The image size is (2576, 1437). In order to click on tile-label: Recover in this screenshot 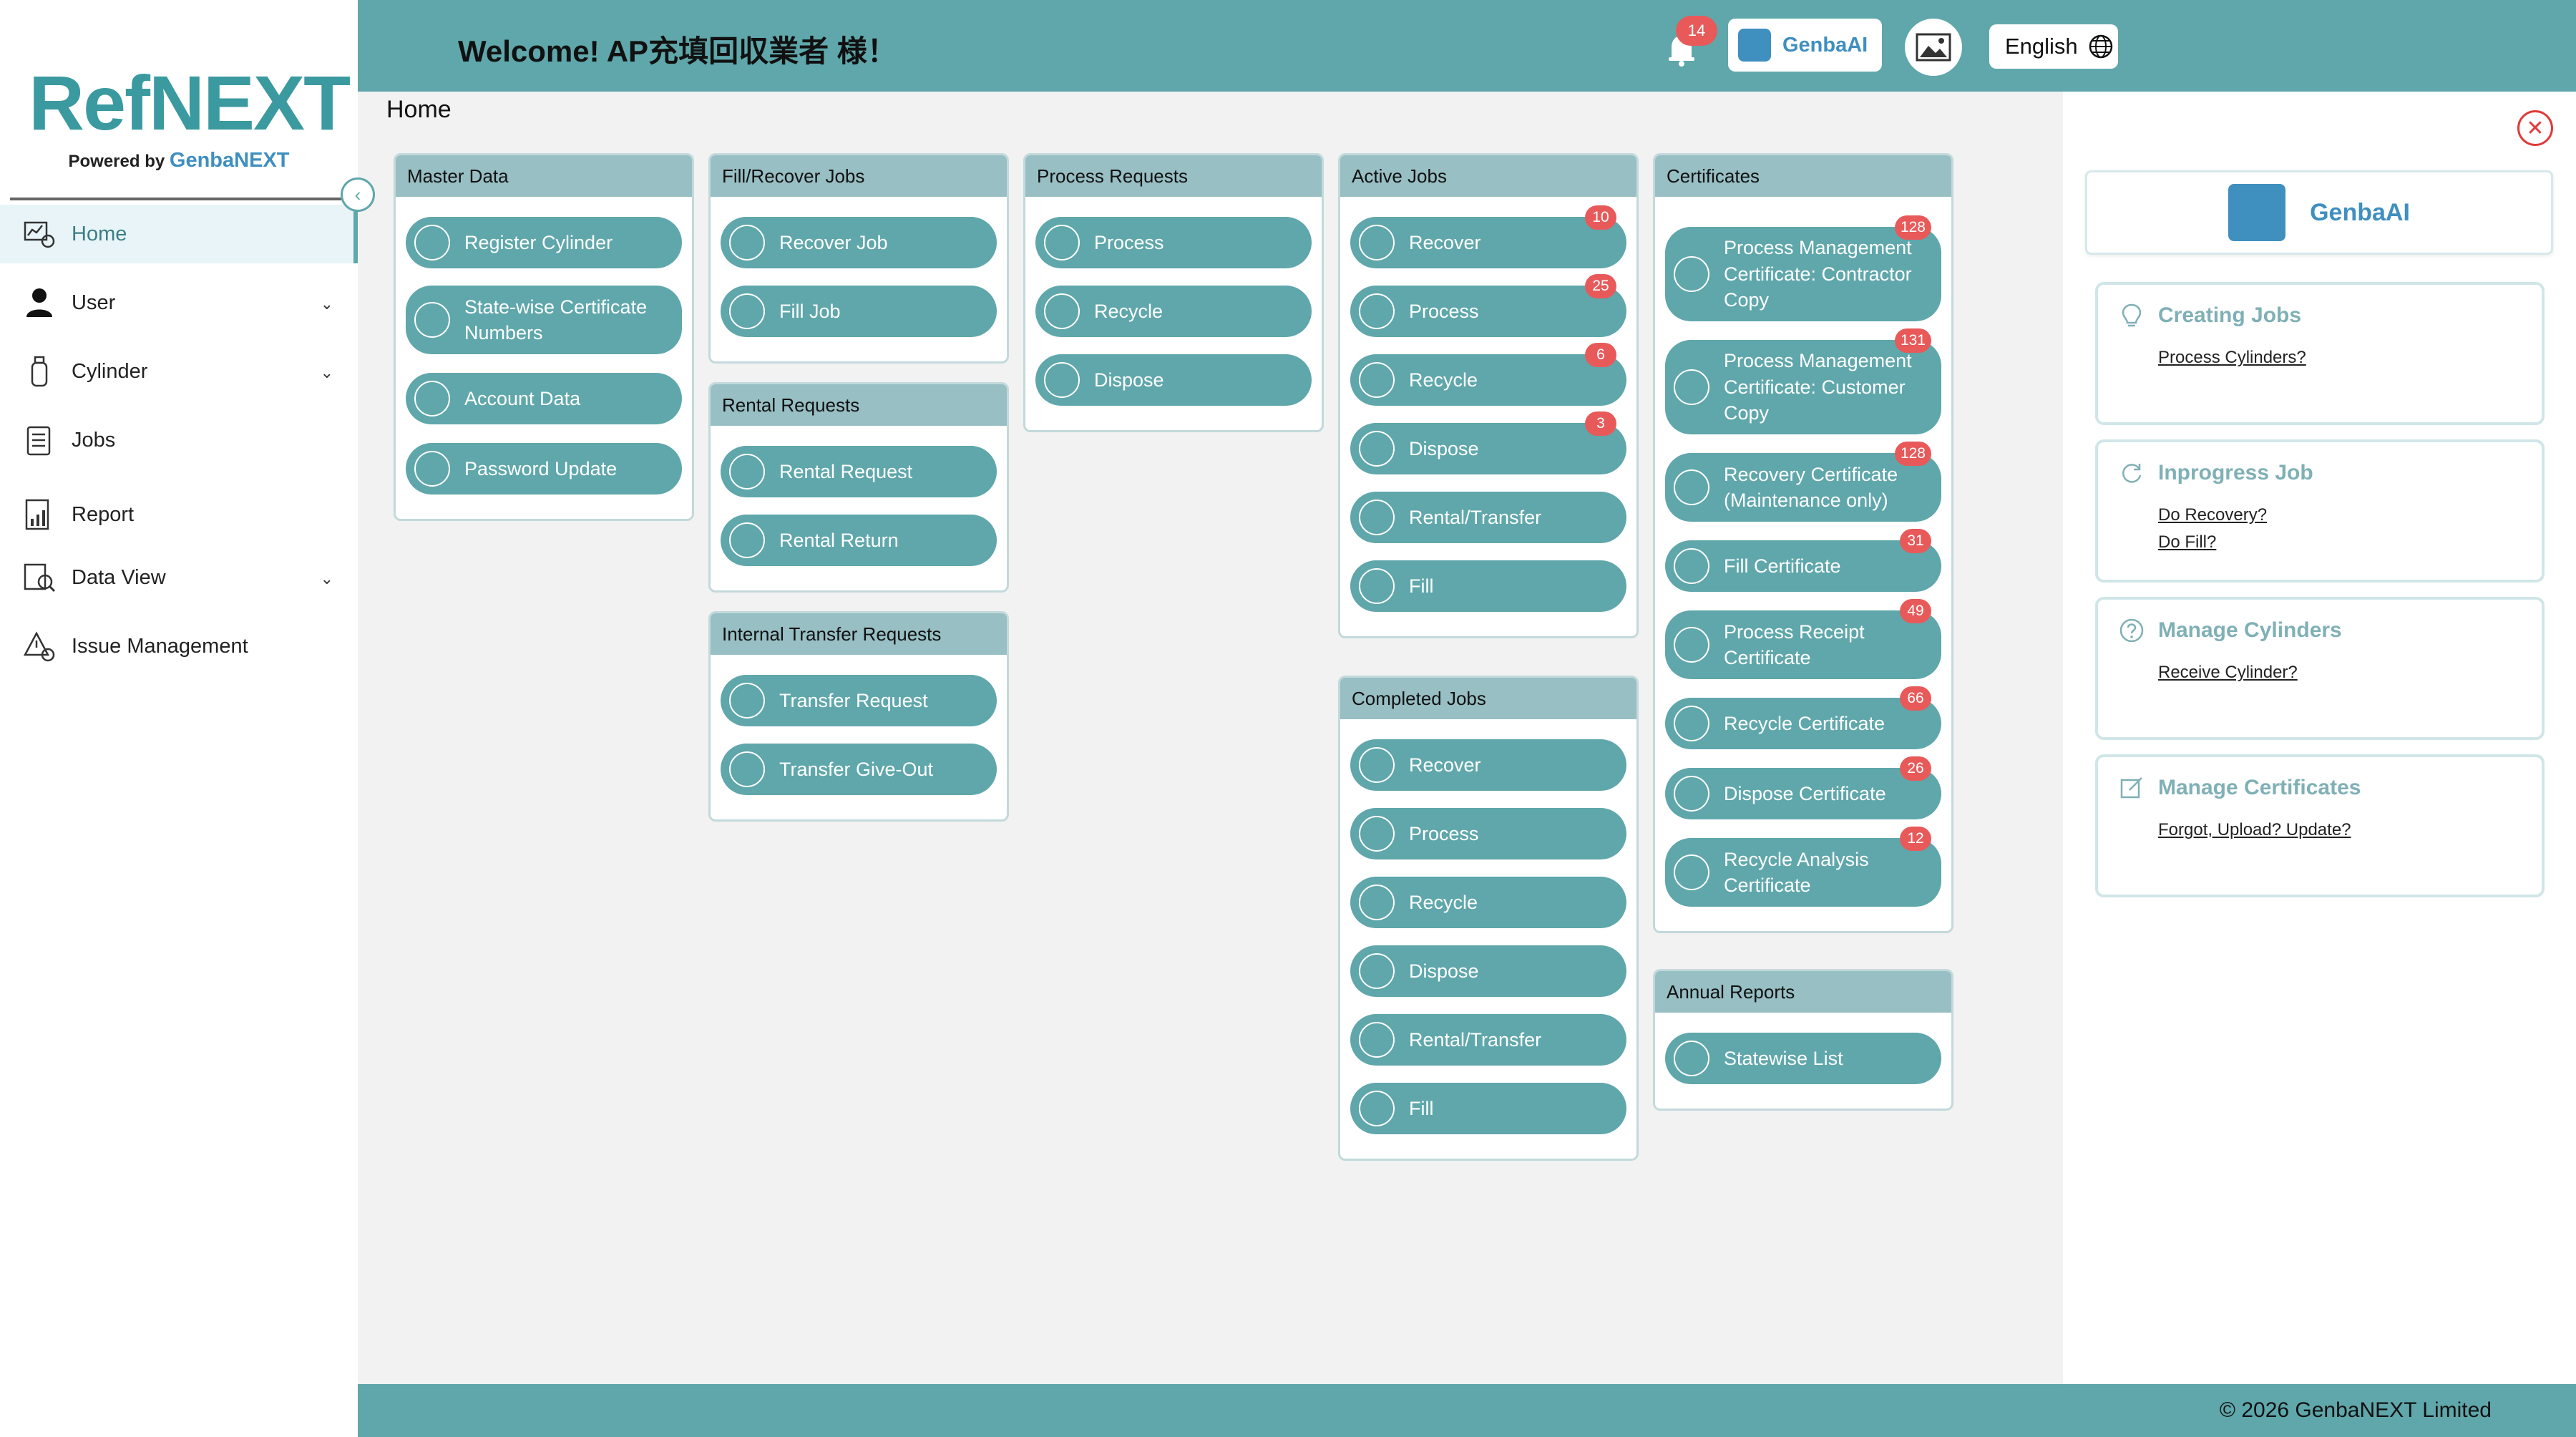, I will do `click(1445, 765)`.